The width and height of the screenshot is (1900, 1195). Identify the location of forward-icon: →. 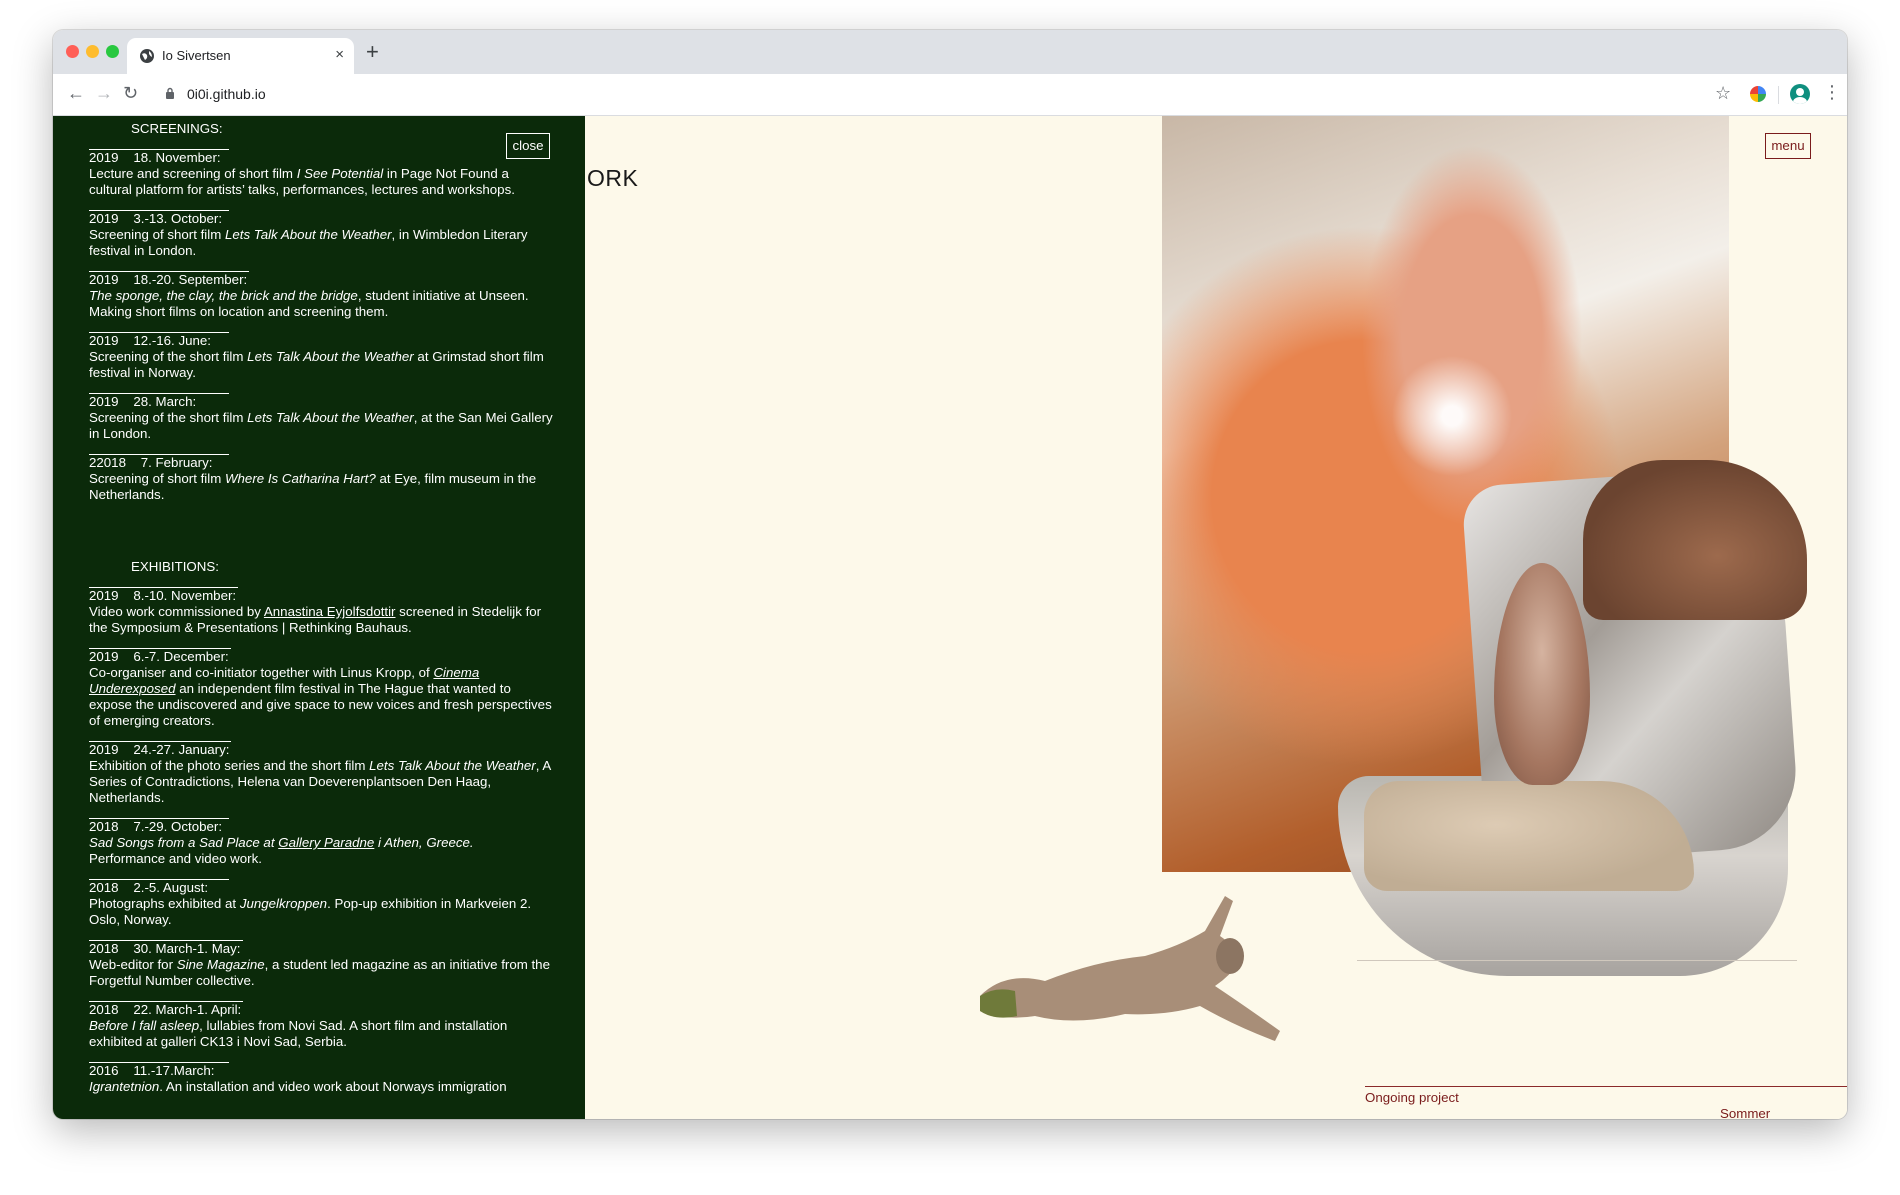
(104, 93).